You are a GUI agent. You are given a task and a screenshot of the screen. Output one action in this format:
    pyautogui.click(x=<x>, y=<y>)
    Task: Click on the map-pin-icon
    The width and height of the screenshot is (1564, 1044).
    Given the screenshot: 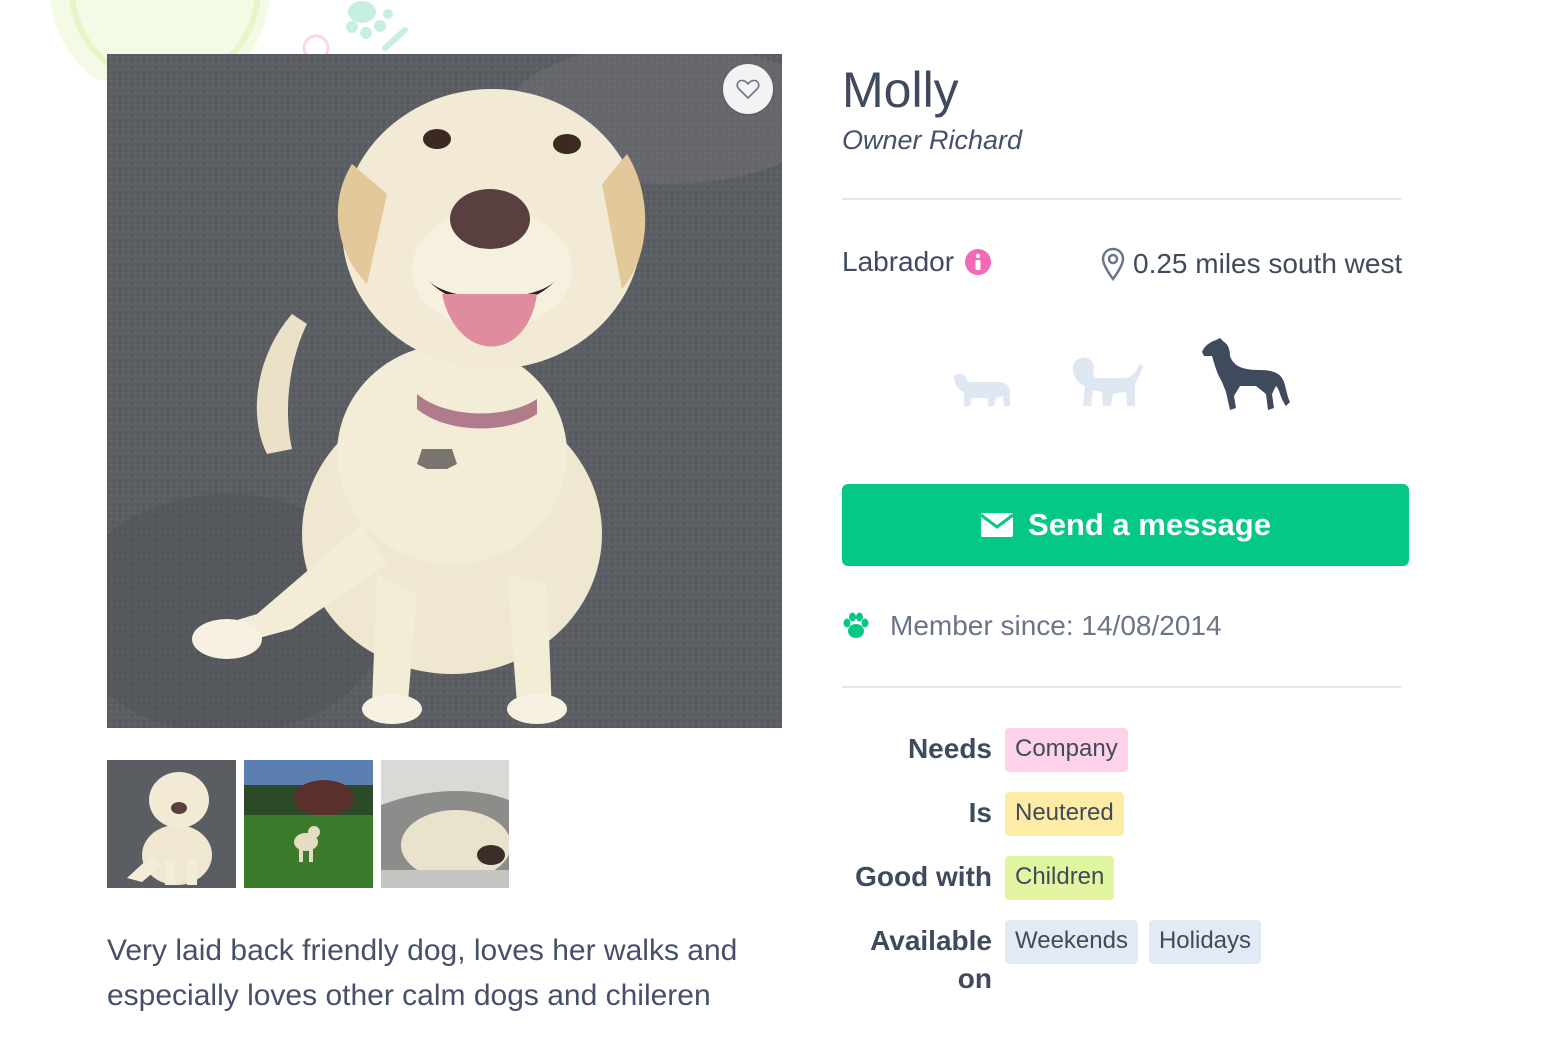 What is the action you would take?
    pyautogui.click(x=1113, y=264)
    